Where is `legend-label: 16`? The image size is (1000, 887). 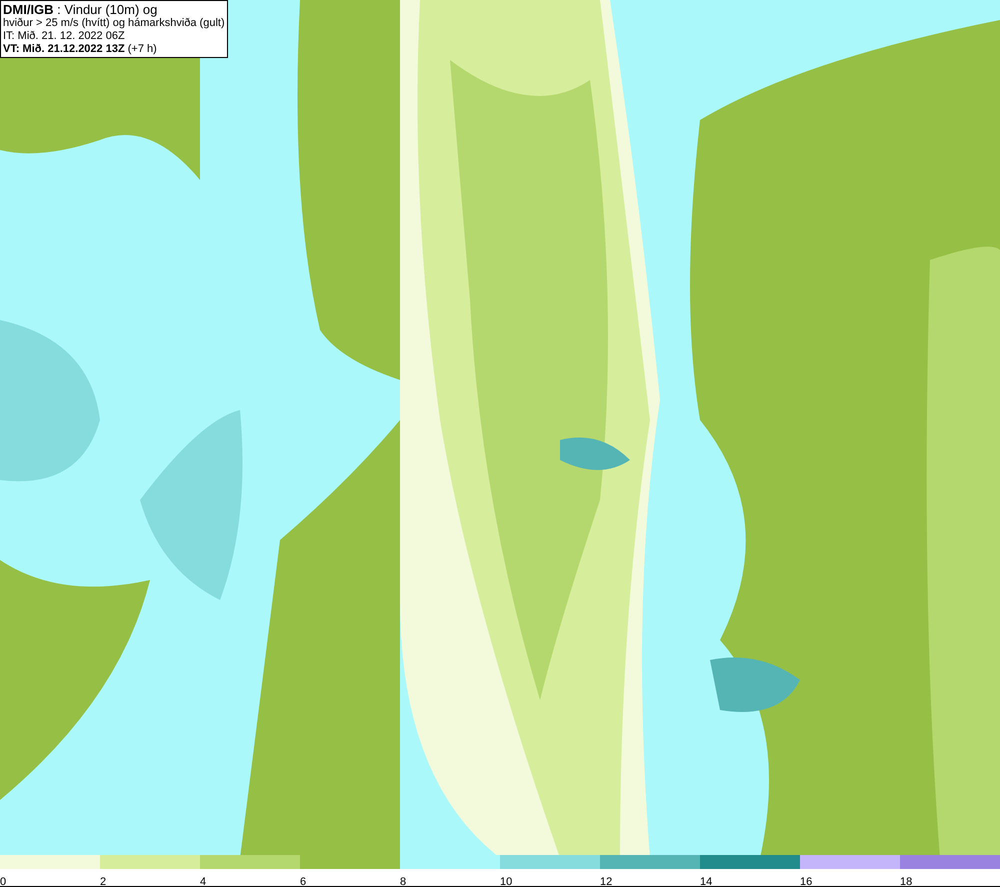 legend-label: 16 is located at coordinates (806, 881).